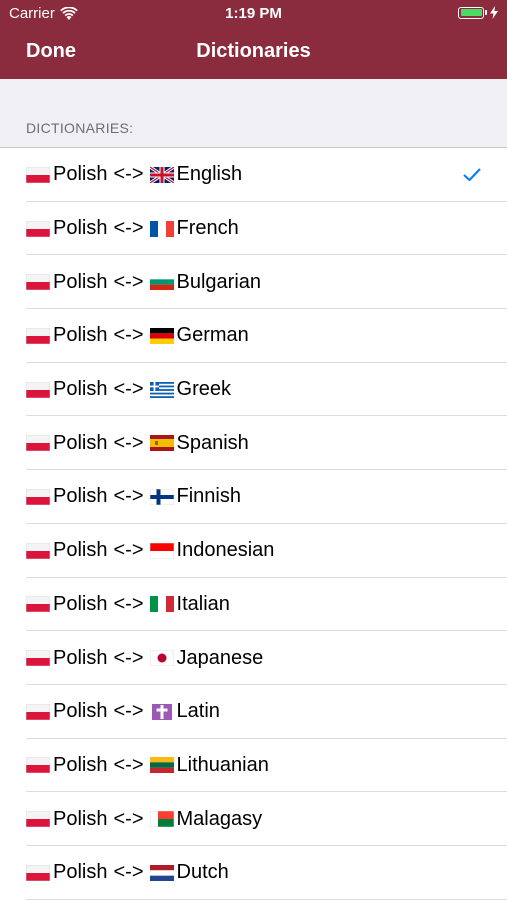  What do you see at coordinates (212, 442) in the screenshot?
I see `target-language-label: Spanish` at bounding box center [212, 442].